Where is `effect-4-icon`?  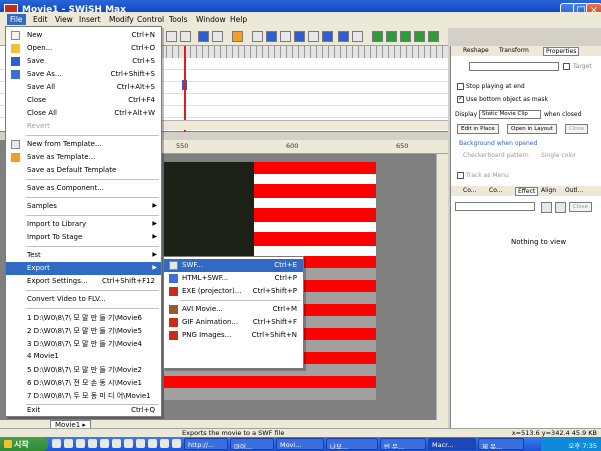
effect-4-icon is located at coordinates (419, 36).